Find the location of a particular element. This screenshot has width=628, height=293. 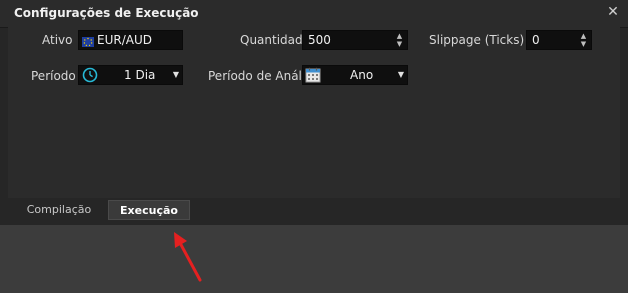

ativo-label: Ativo is located at coordinates (57, 40).